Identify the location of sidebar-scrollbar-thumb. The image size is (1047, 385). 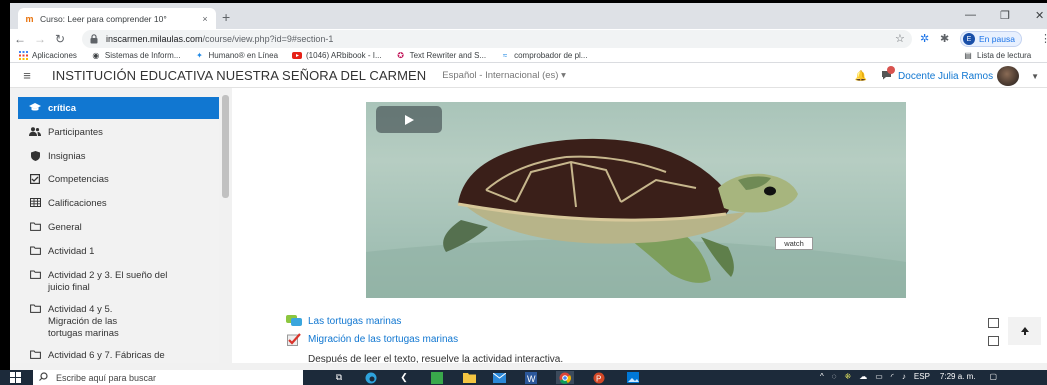
(225, 146).